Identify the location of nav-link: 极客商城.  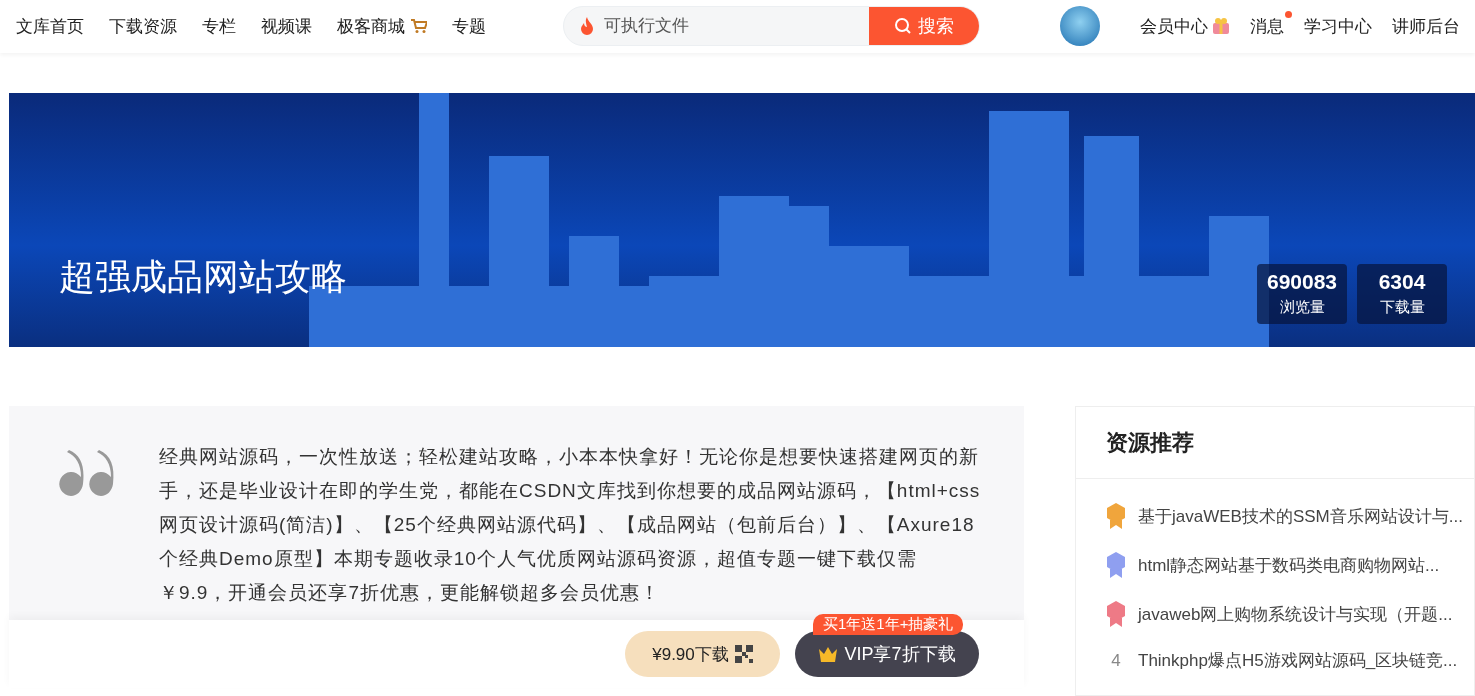
(382, 26).